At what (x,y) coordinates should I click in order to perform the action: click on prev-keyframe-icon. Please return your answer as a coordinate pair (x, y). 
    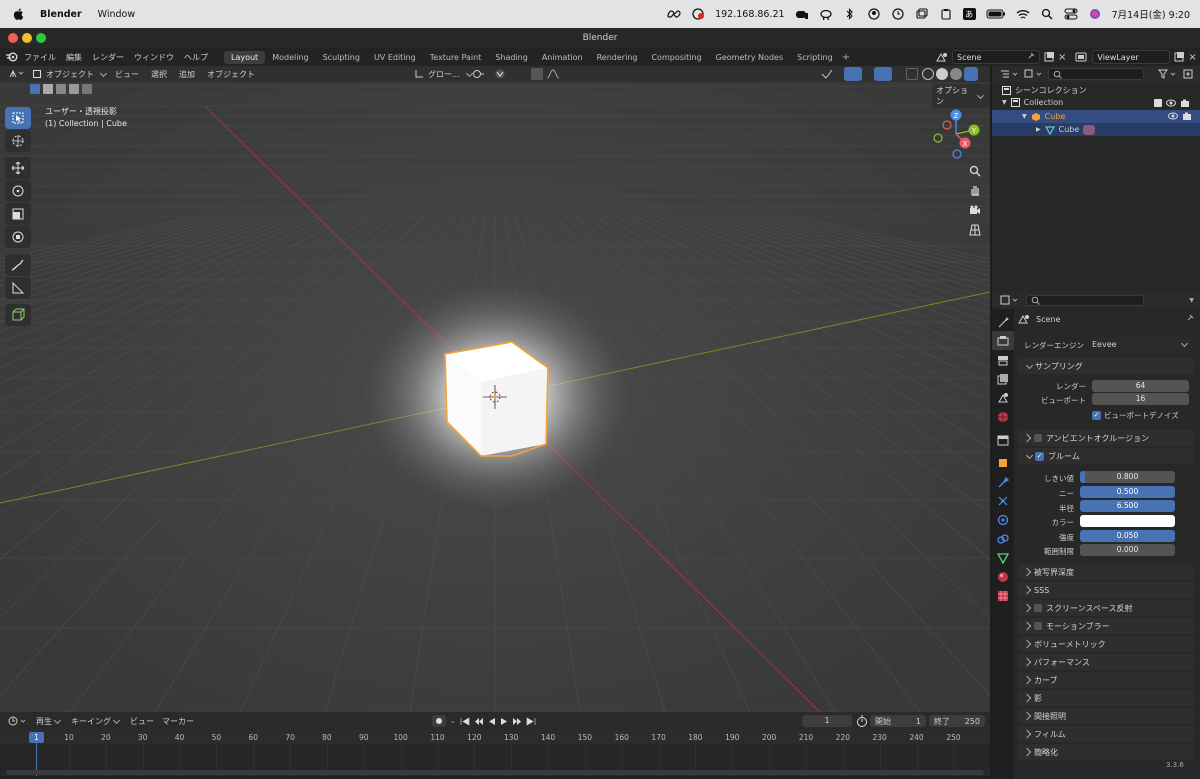
    Looking at the image, I should click on (479, 721).